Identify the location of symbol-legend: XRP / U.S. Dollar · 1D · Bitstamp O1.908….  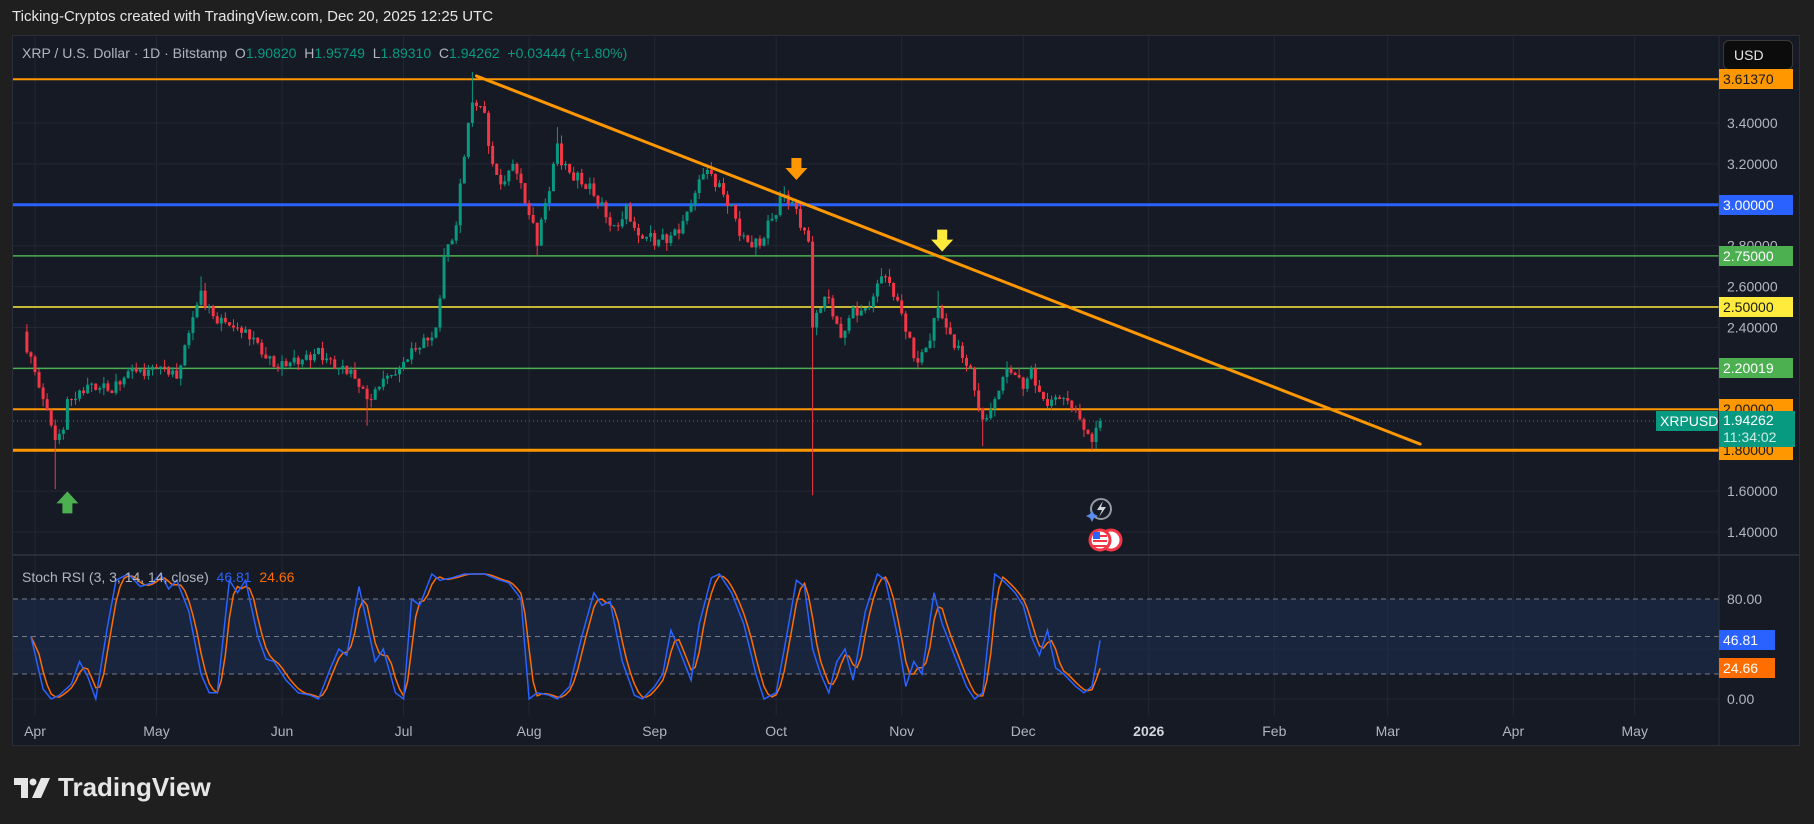
(324, 53).